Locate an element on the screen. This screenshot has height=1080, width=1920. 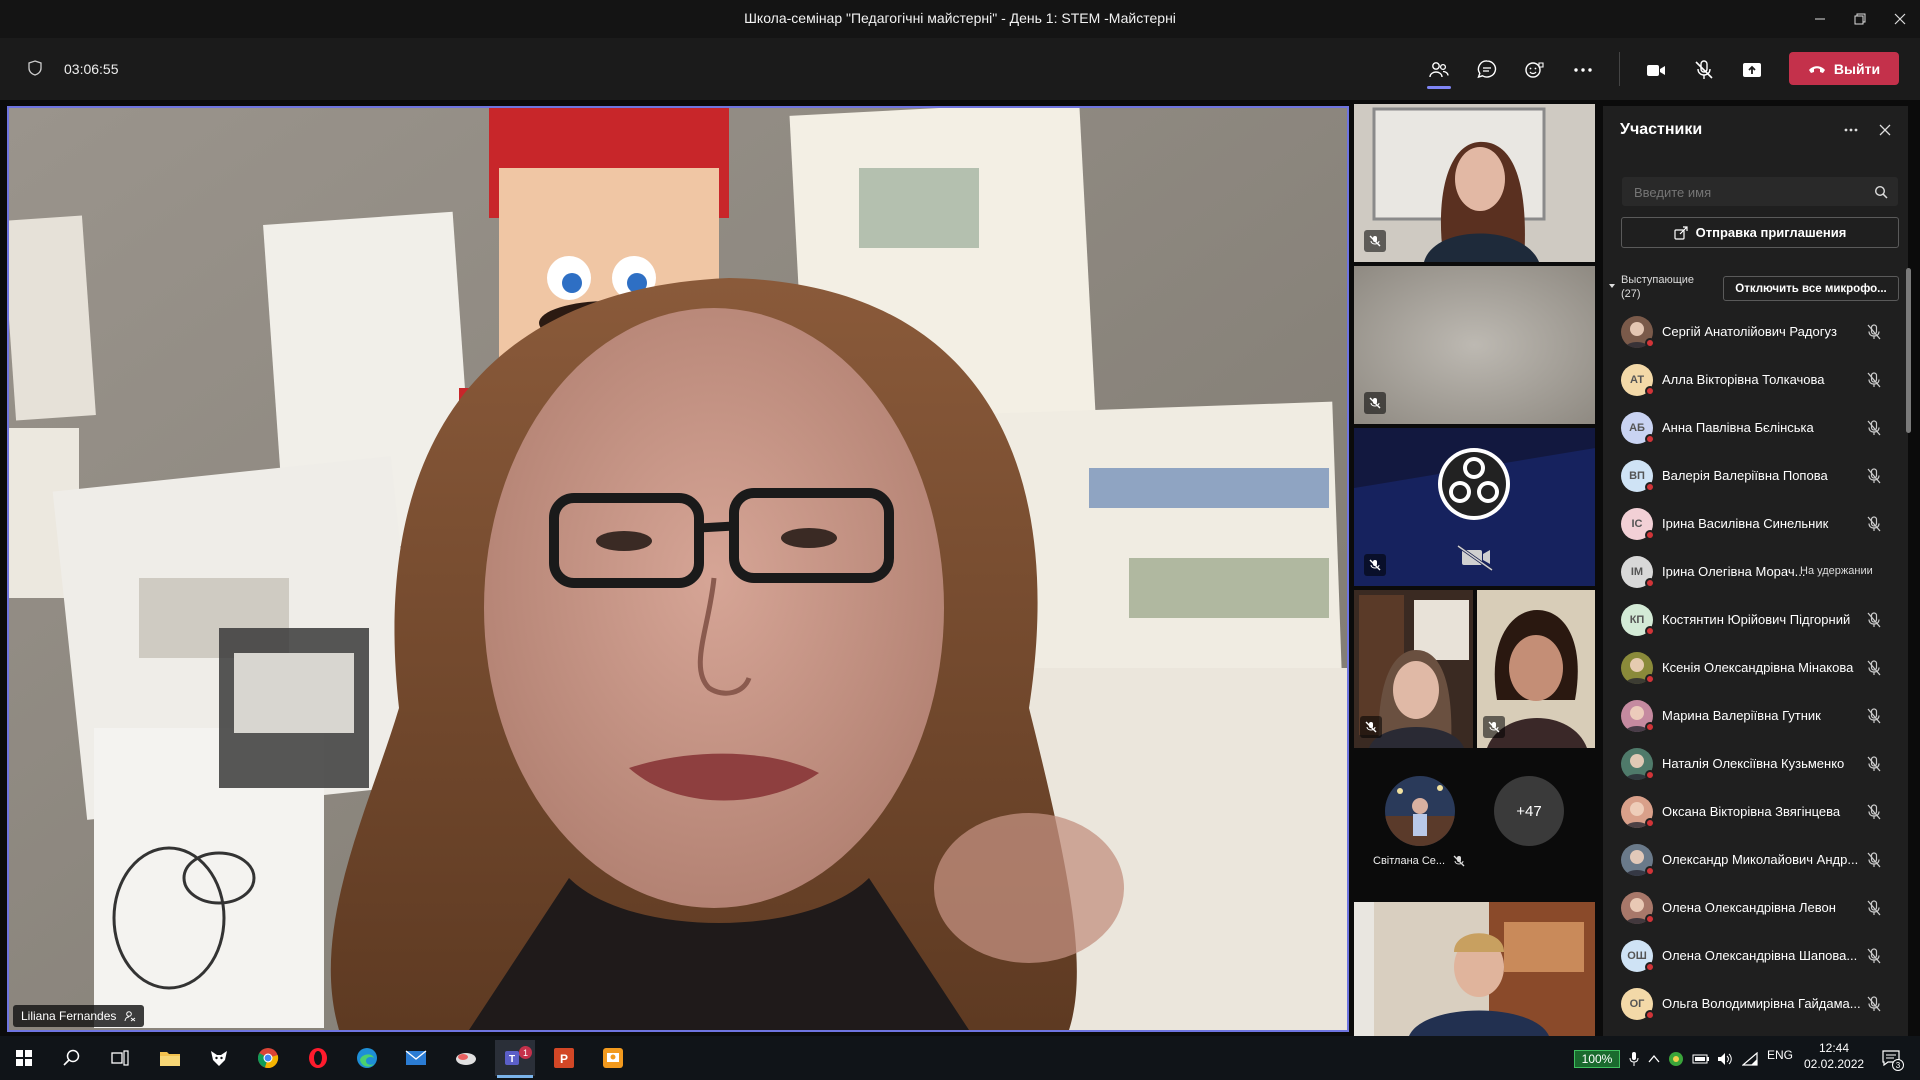
participant-search is located at coordinates (1760, 192).